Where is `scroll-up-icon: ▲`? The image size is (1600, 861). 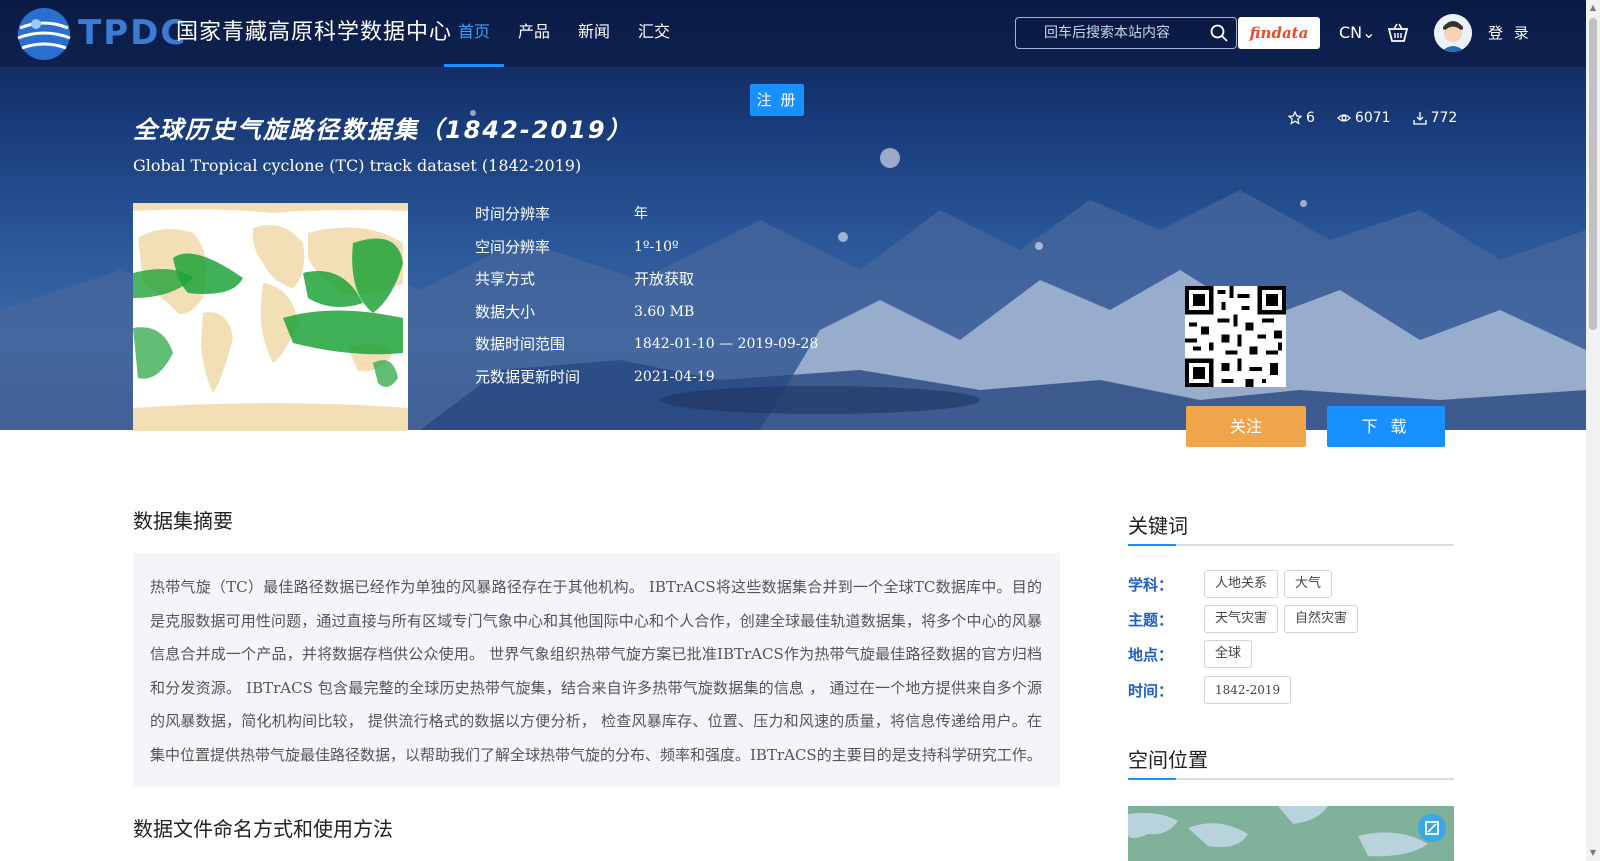 scroll-up-icon: ▲ is located at coordinates (1593, 8).